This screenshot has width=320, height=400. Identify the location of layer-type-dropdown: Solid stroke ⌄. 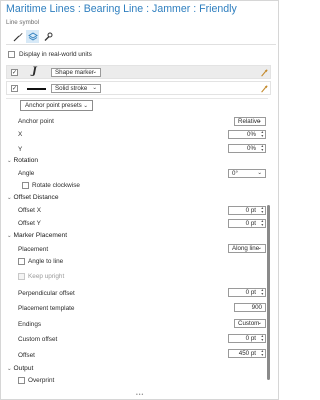
(76, 88).